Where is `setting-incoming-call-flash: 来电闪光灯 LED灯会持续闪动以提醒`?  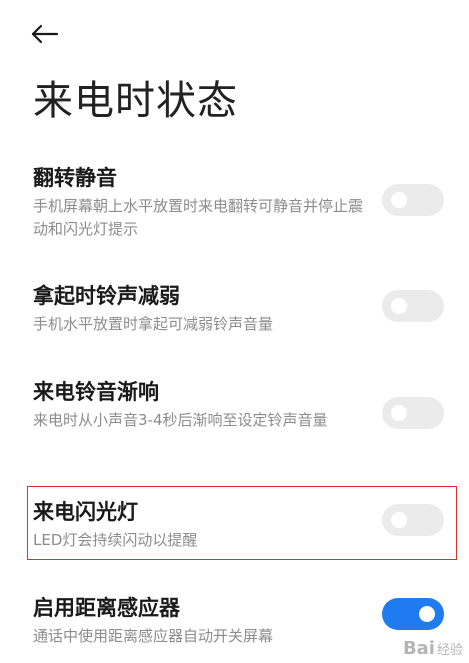
setting-incoming-call-flash: 来电闪光灯 LED灯会持续闪动以提醒 is located at coordinates (234, 524).